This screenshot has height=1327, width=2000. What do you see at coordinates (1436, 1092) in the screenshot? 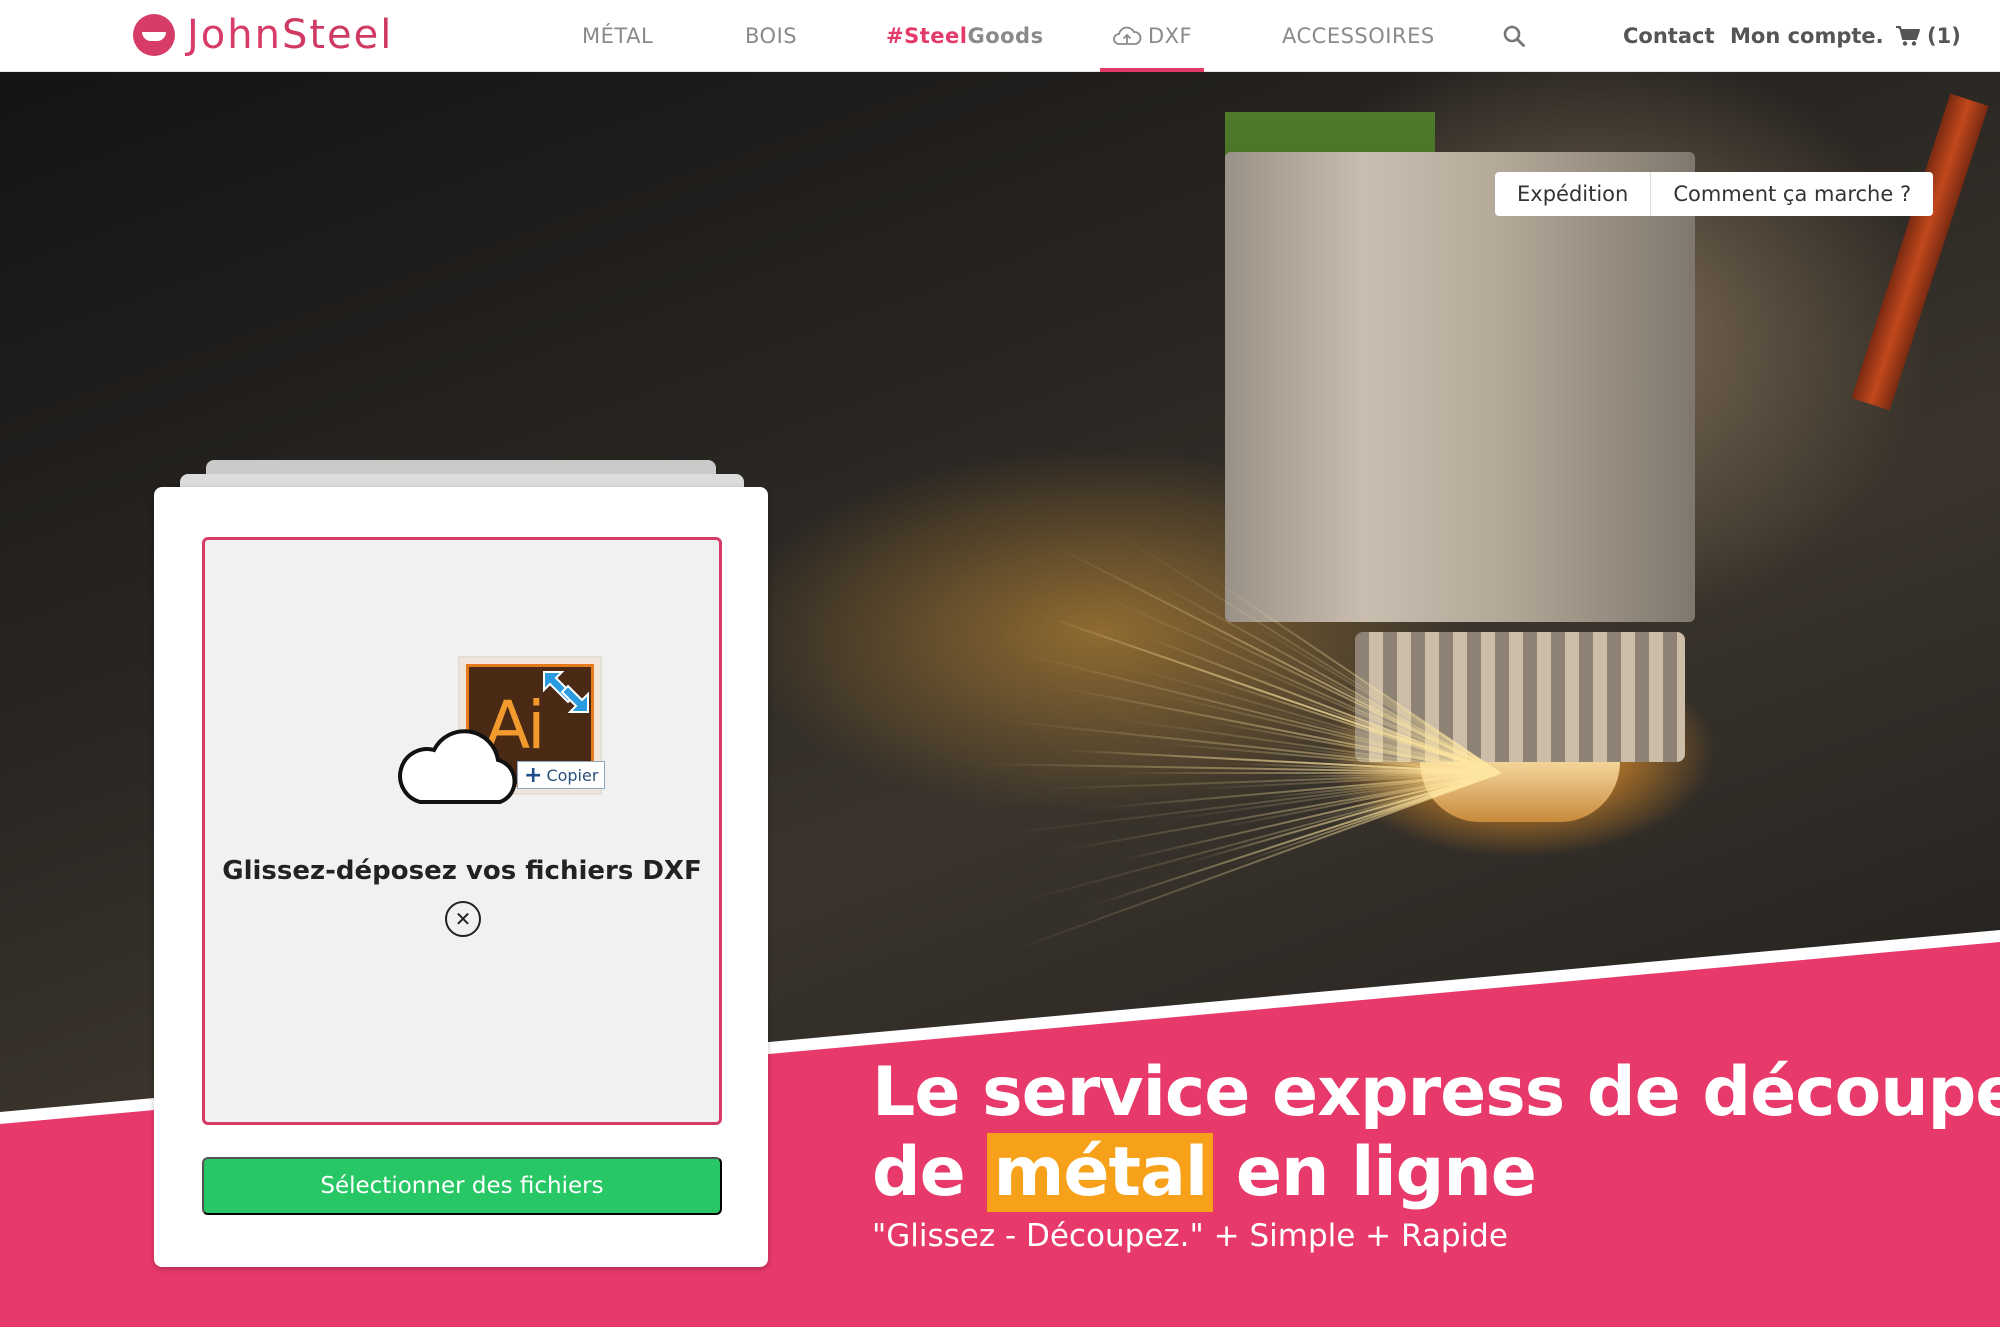
I see `headline-line1: Le service express de découpe` at bounding box center [1436, 1092].